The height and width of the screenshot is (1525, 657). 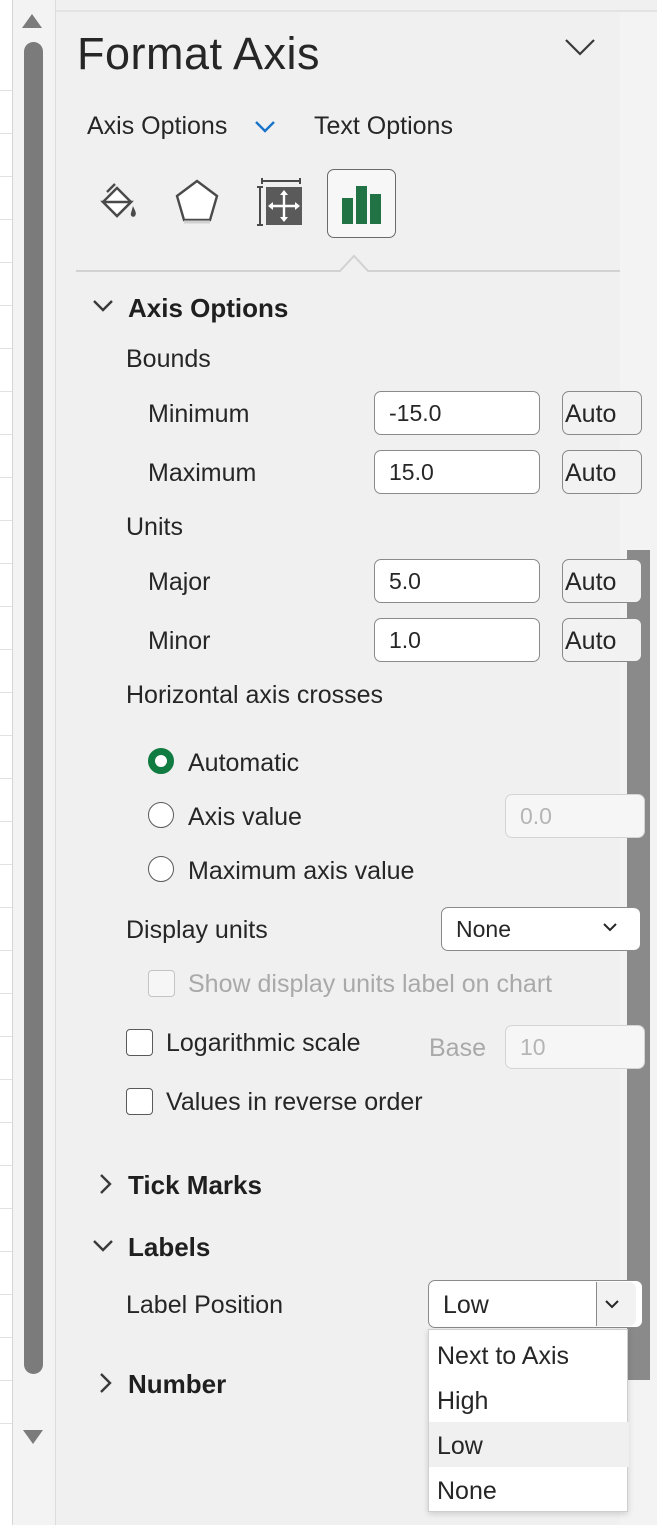 What do you see at coordinates (161, 815) in the screenshot?
I see `axis-value-radio` at bounding box center [161, 815].